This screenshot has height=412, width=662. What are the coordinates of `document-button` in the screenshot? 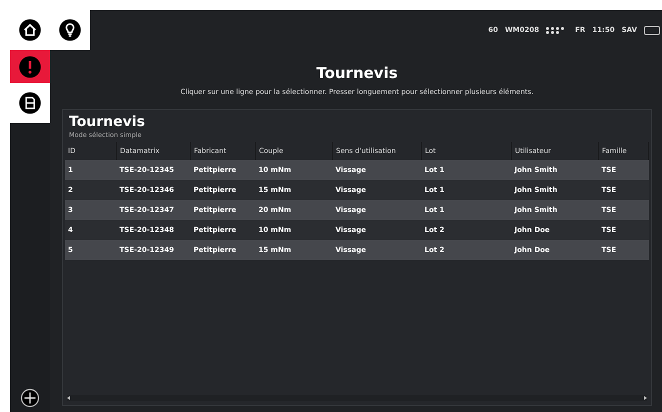 It's located at (30, 103).